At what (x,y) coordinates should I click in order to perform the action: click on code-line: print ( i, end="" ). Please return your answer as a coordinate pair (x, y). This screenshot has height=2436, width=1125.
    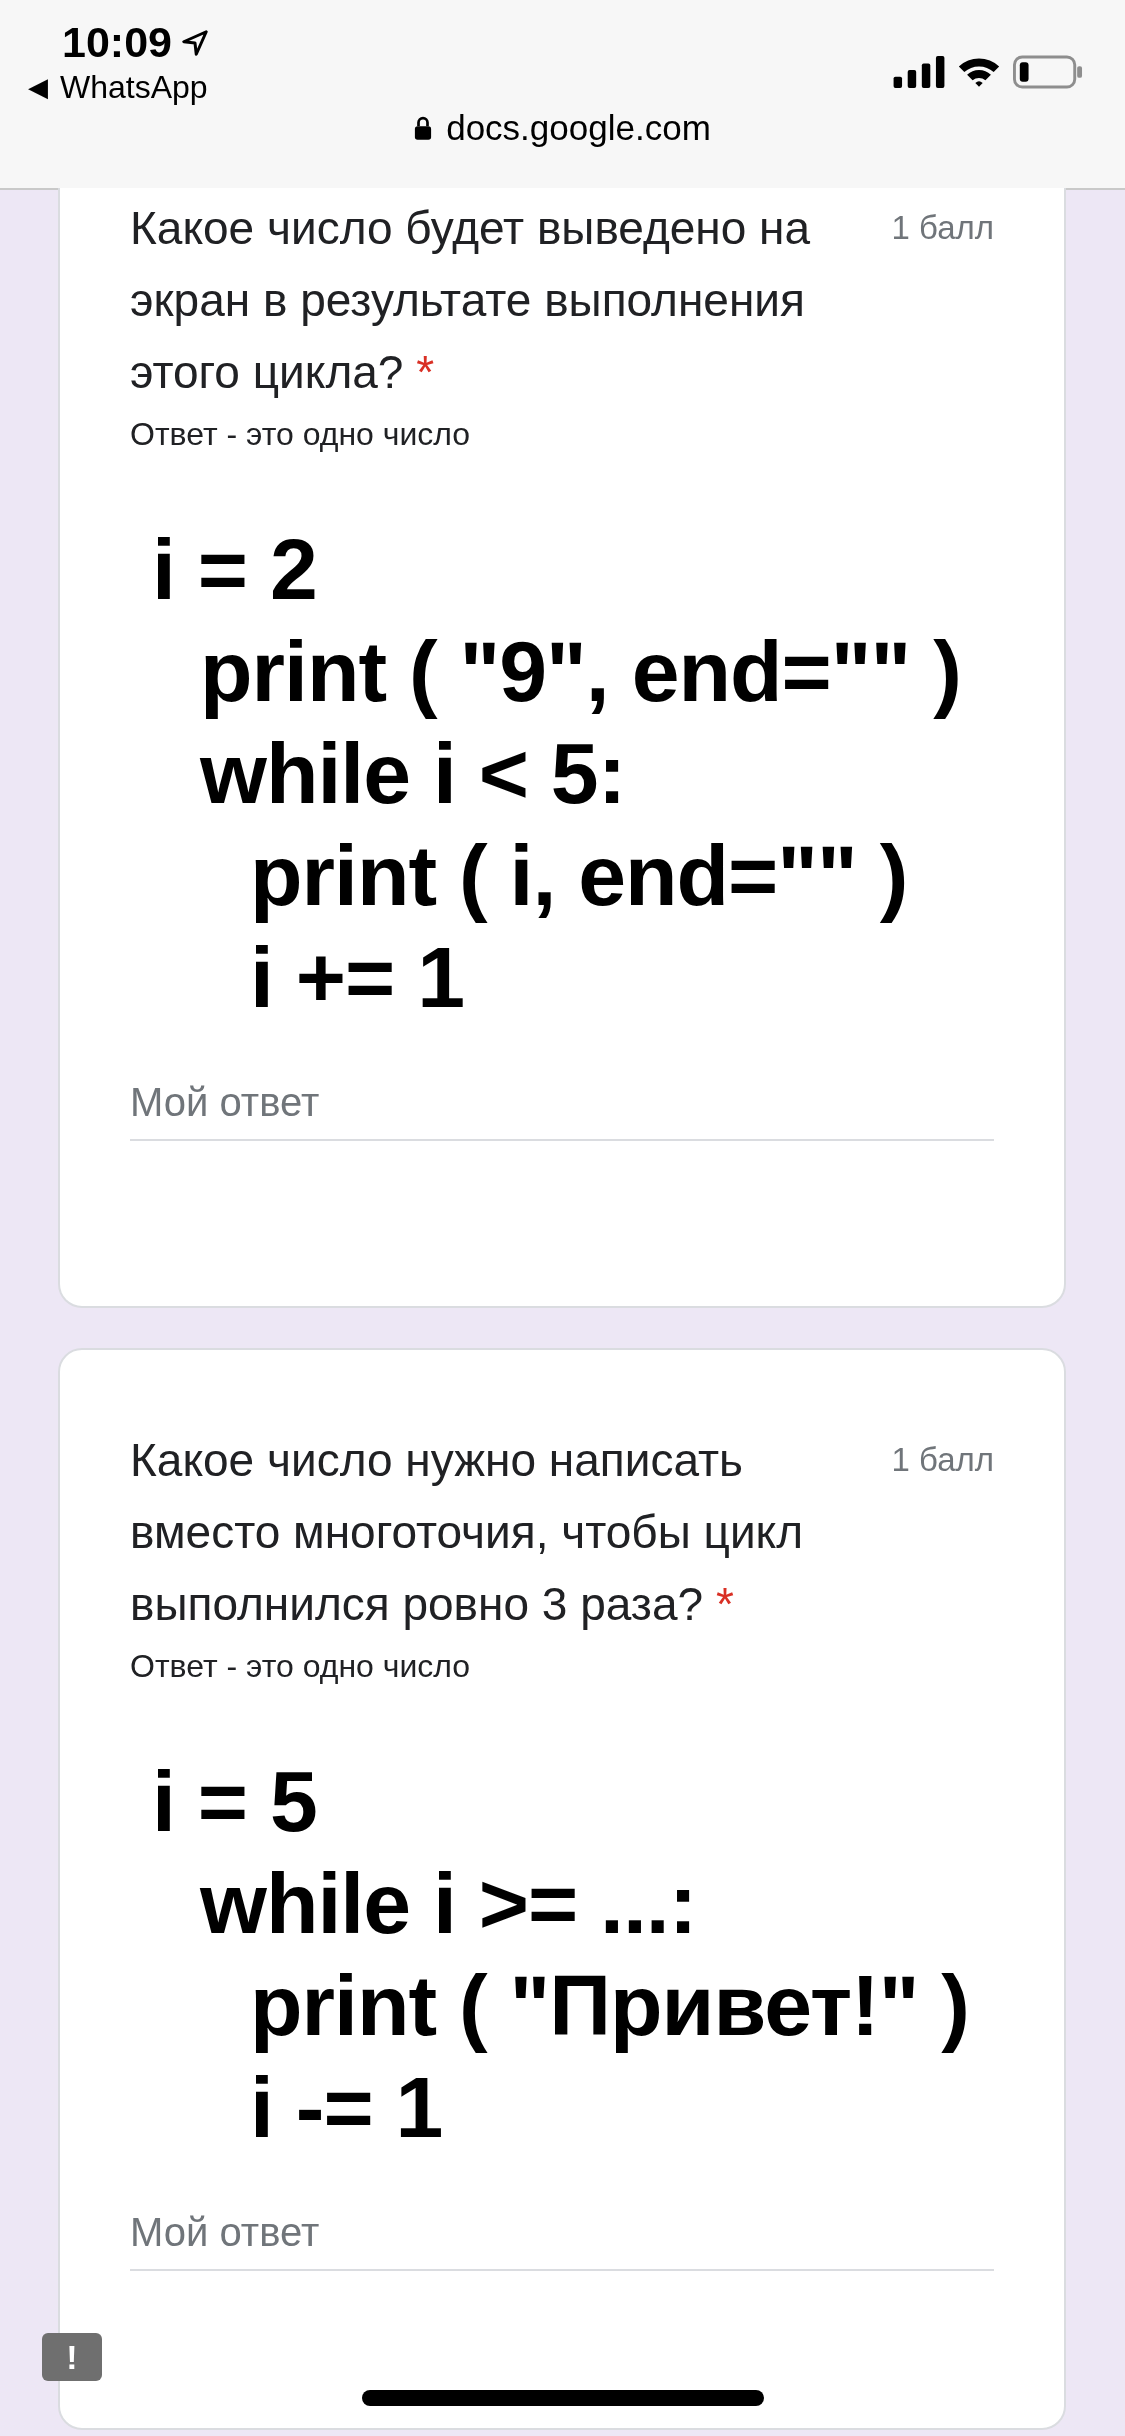
    Looking at the image, I should click on (579, 875).